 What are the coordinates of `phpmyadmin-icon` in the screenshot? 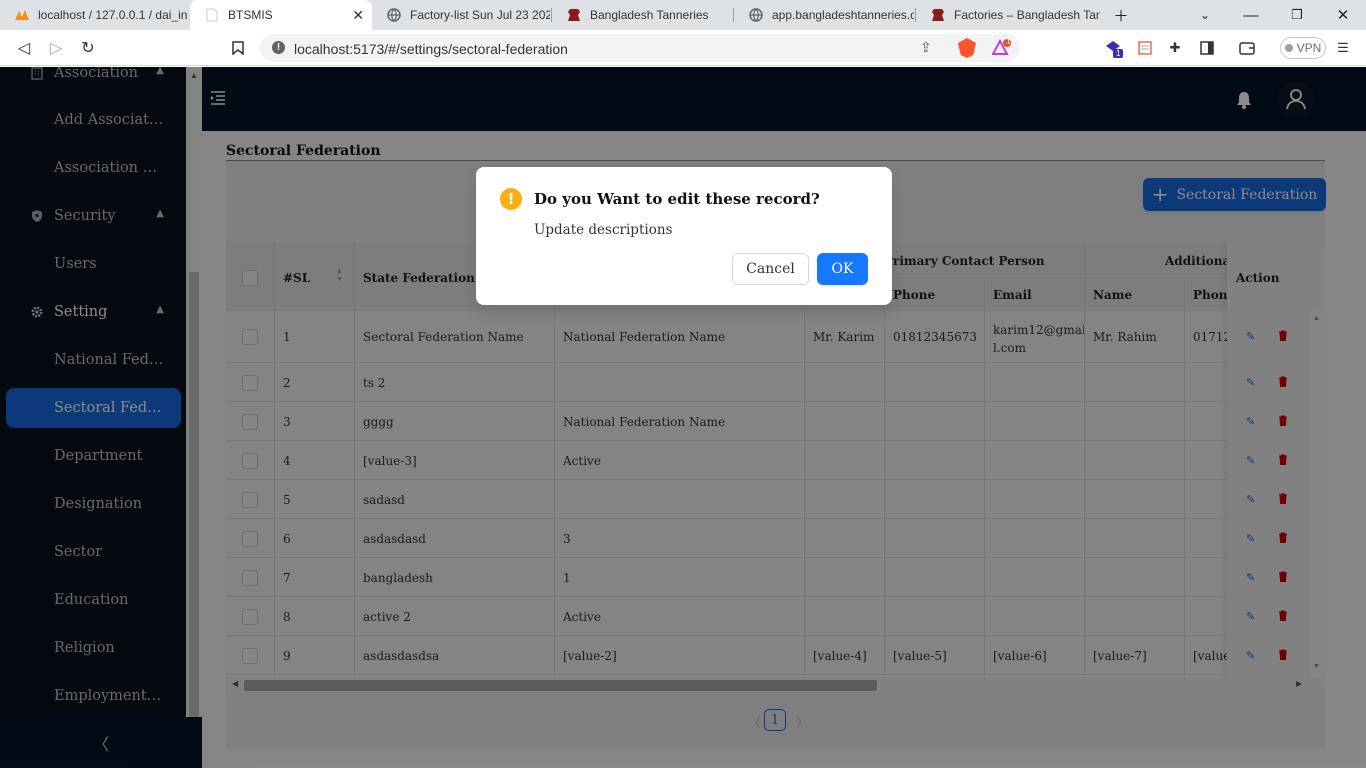 It's located at (22, 15).